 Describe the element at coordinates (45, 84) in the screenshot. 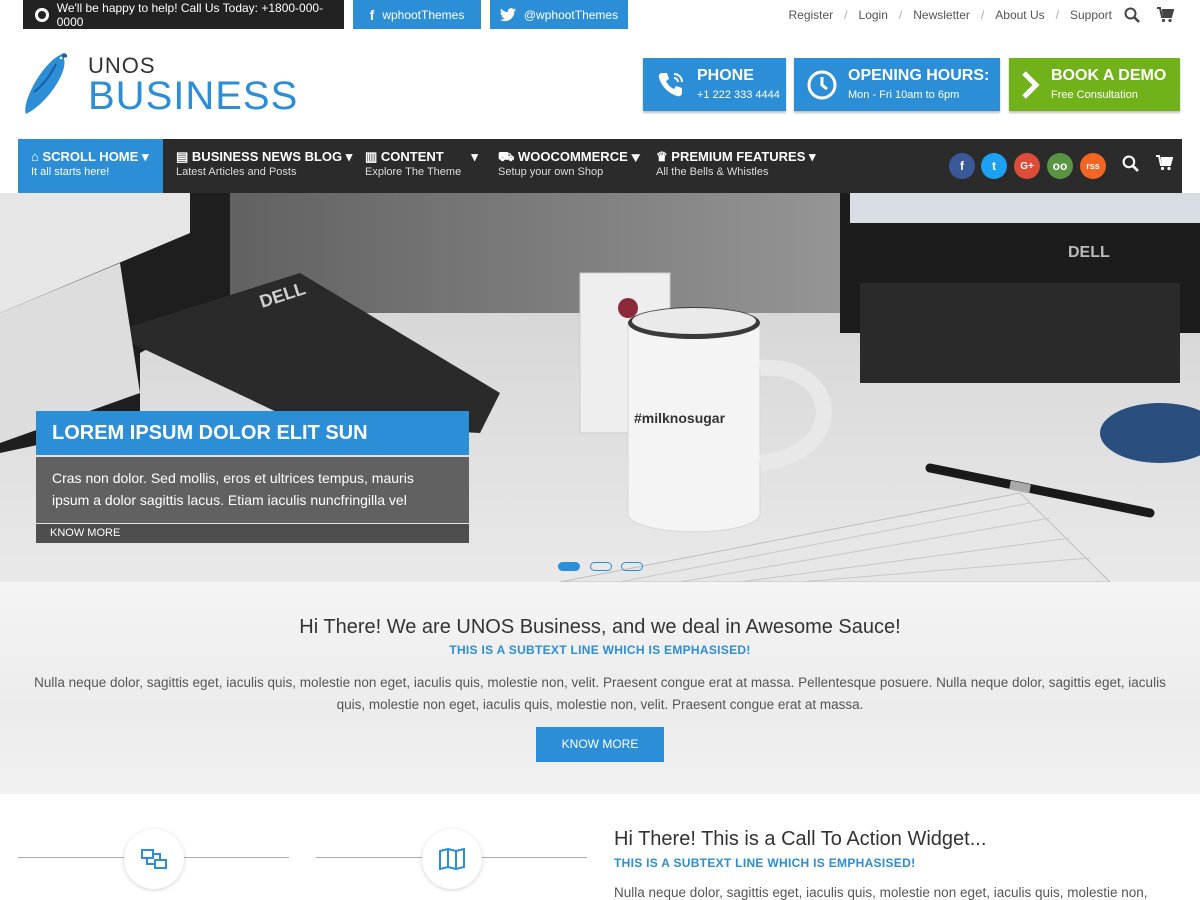

I see `bird-logo-icon` at that location.